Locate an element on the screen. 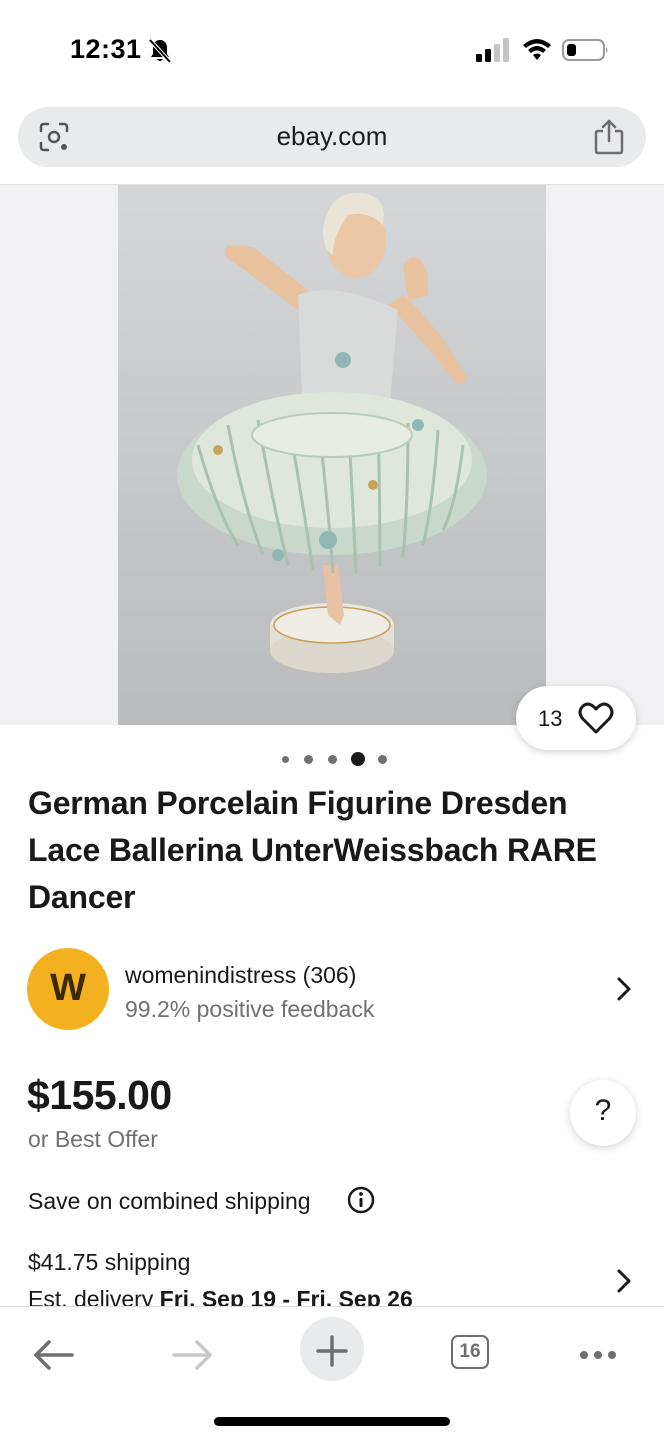  shipping-cost: $41.75 shipping is located at coordinates (109, 1262).